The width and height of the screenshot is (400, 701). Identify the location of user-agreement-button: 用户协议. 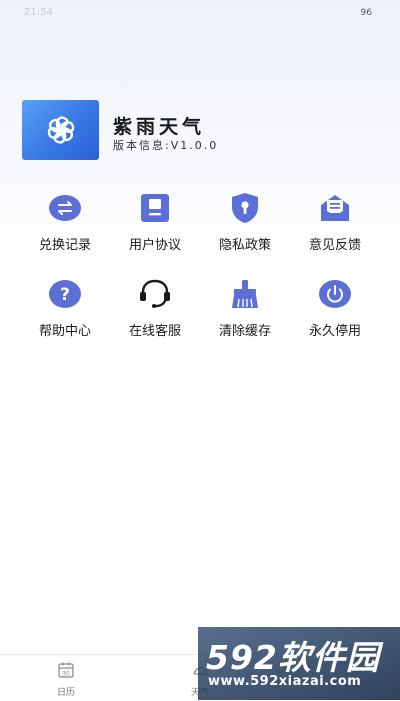
(155, 233).